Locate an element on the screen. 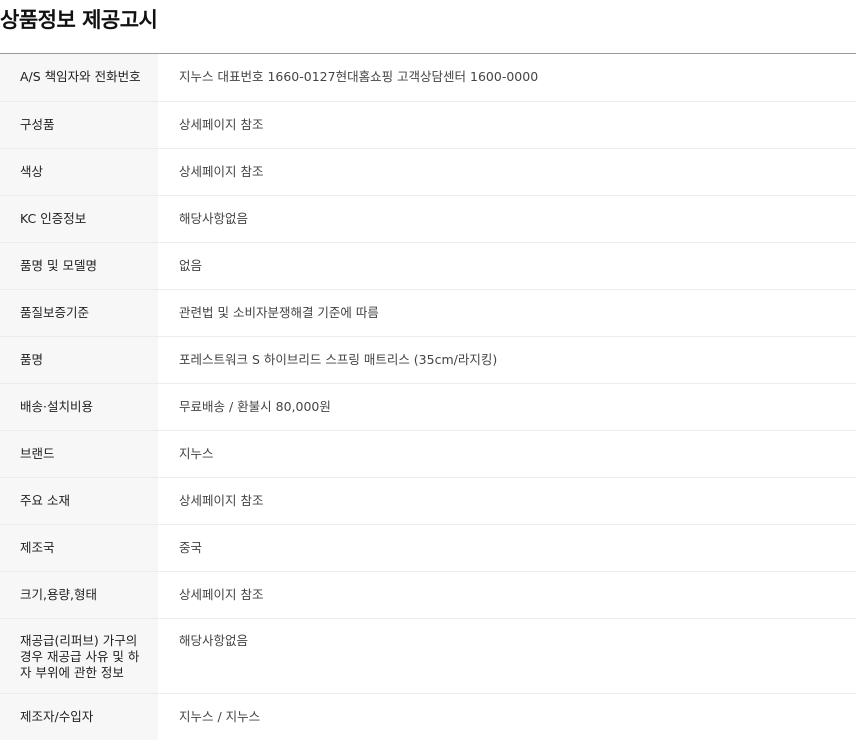 This screenshot has height=743, width=856. row-value-brand: 지누스 is located at coordinates (507, 454).